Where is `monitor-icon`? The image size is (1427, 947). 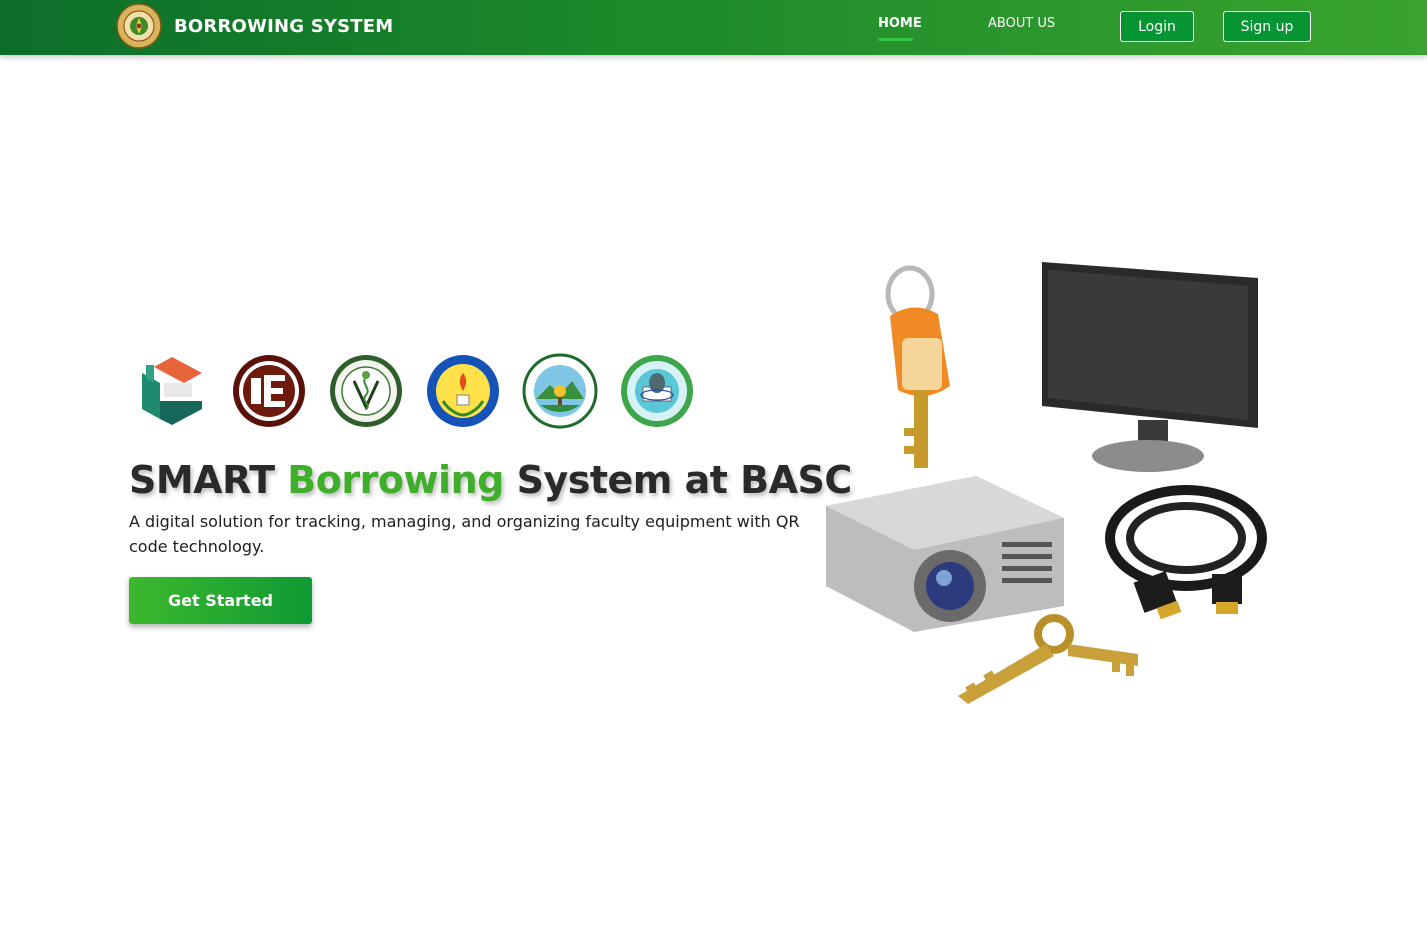 monitor-icon is located at coordinates (1150, 367).